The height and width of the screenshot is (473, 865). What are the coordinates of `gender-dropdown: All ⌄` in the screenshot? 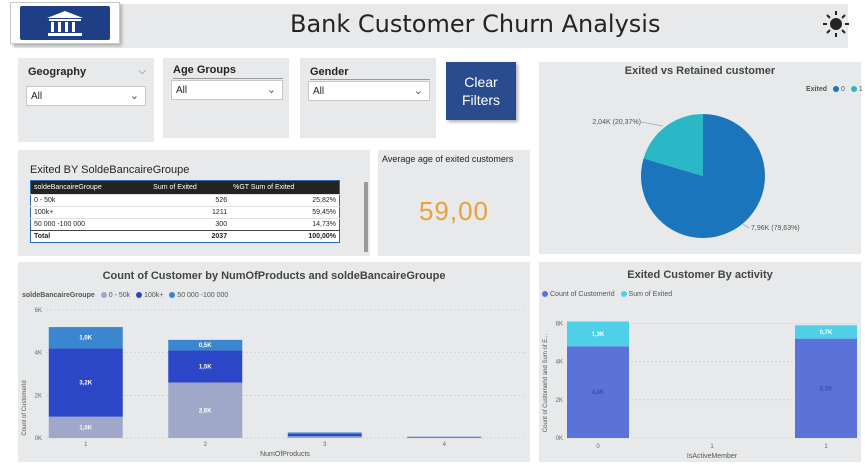 It's located at (369, 91).